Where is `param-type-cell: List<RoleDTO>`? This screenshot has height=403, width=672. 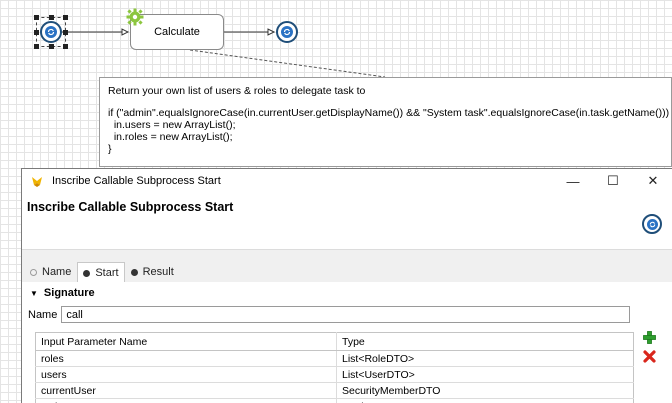
param-type-cell: List<RoleDTO> is located at coordinates (485, 358).